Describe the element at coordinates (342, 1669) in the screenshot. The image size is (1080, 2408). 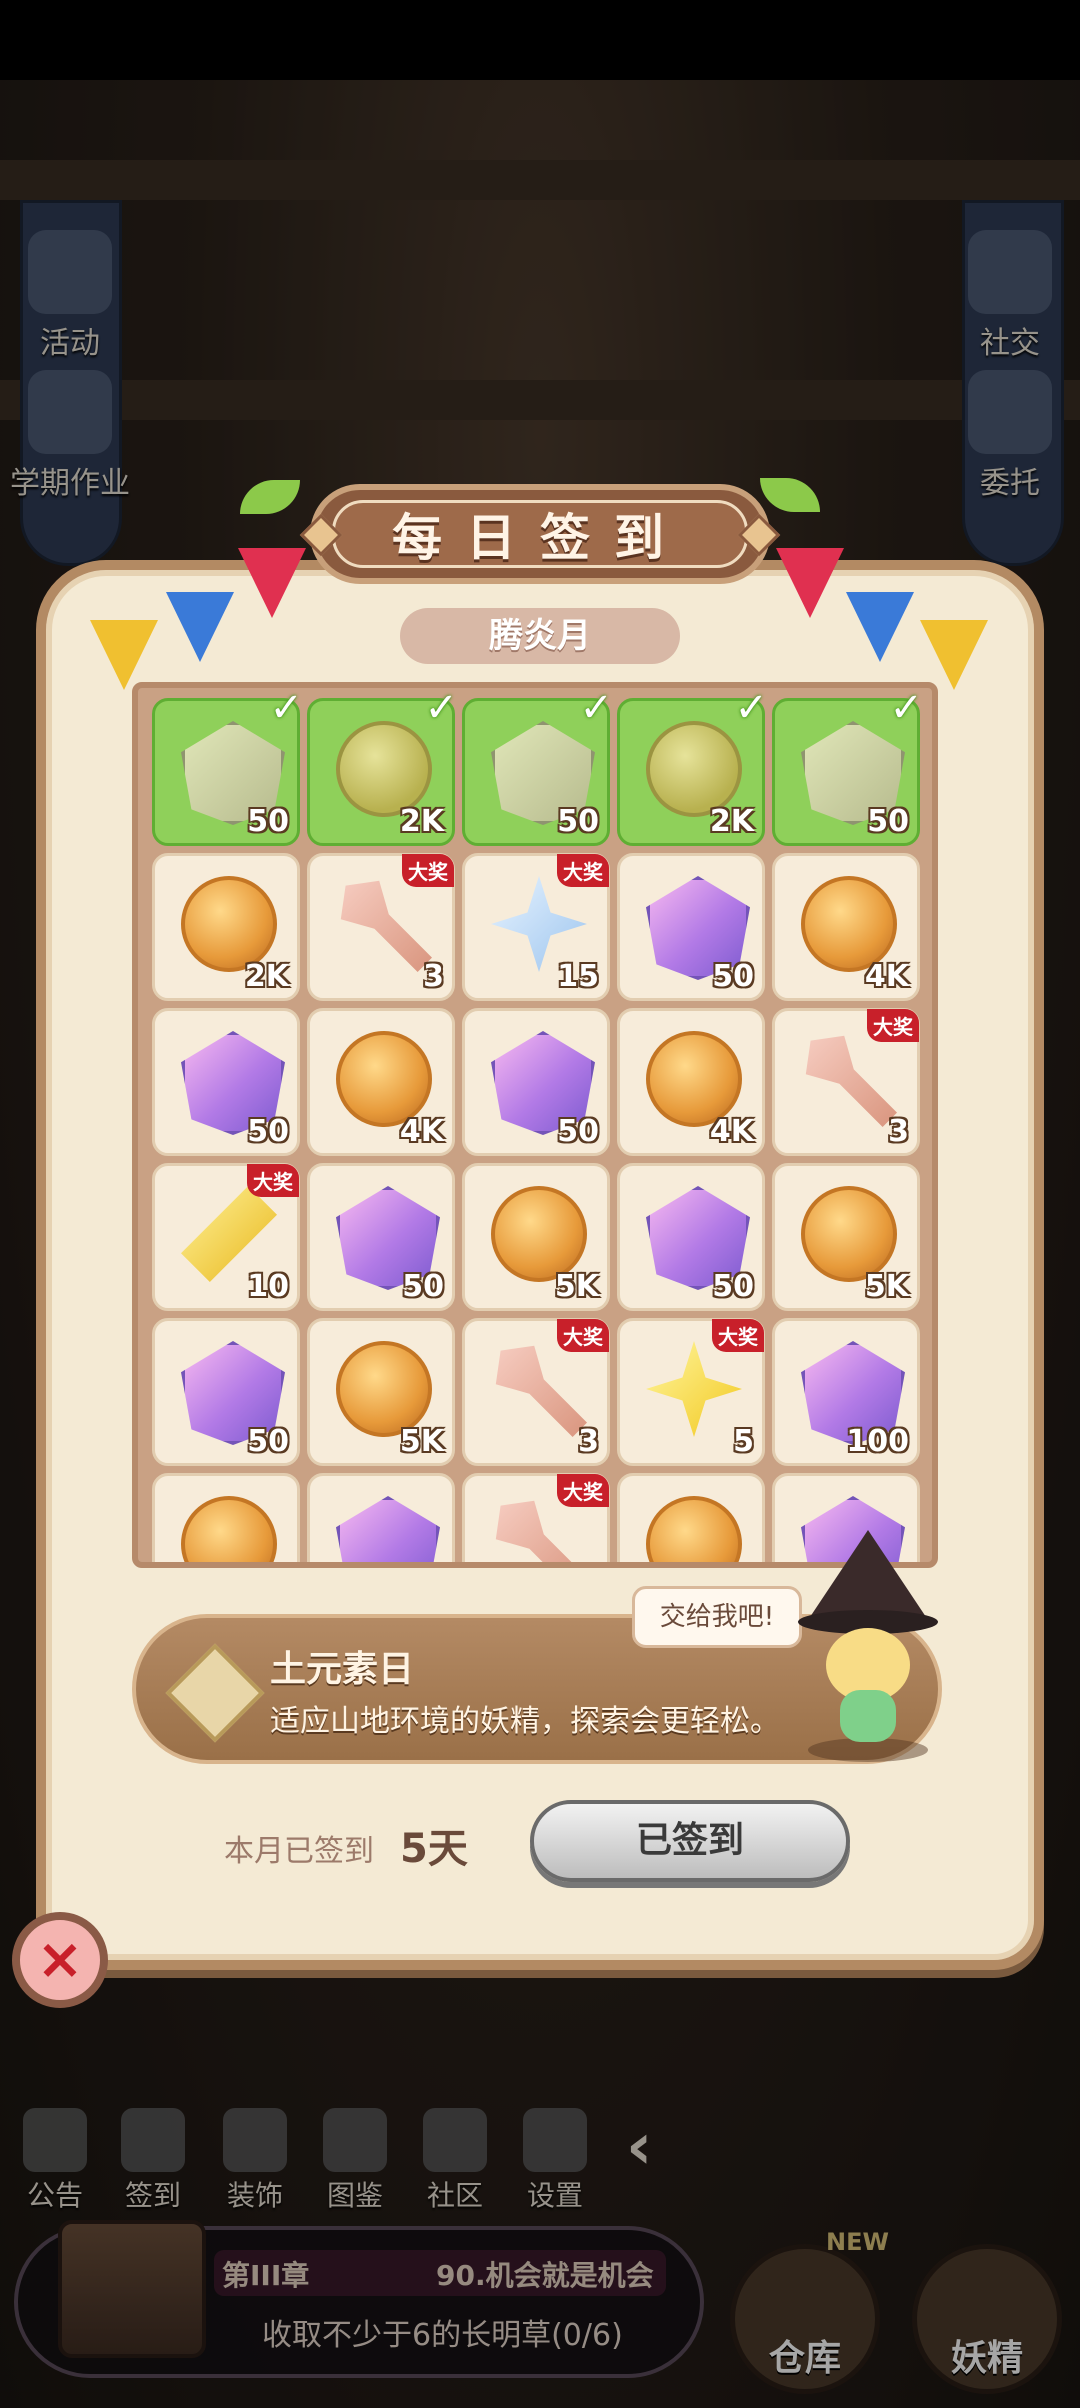
I see `element-day-title: 土元素日` at that location.